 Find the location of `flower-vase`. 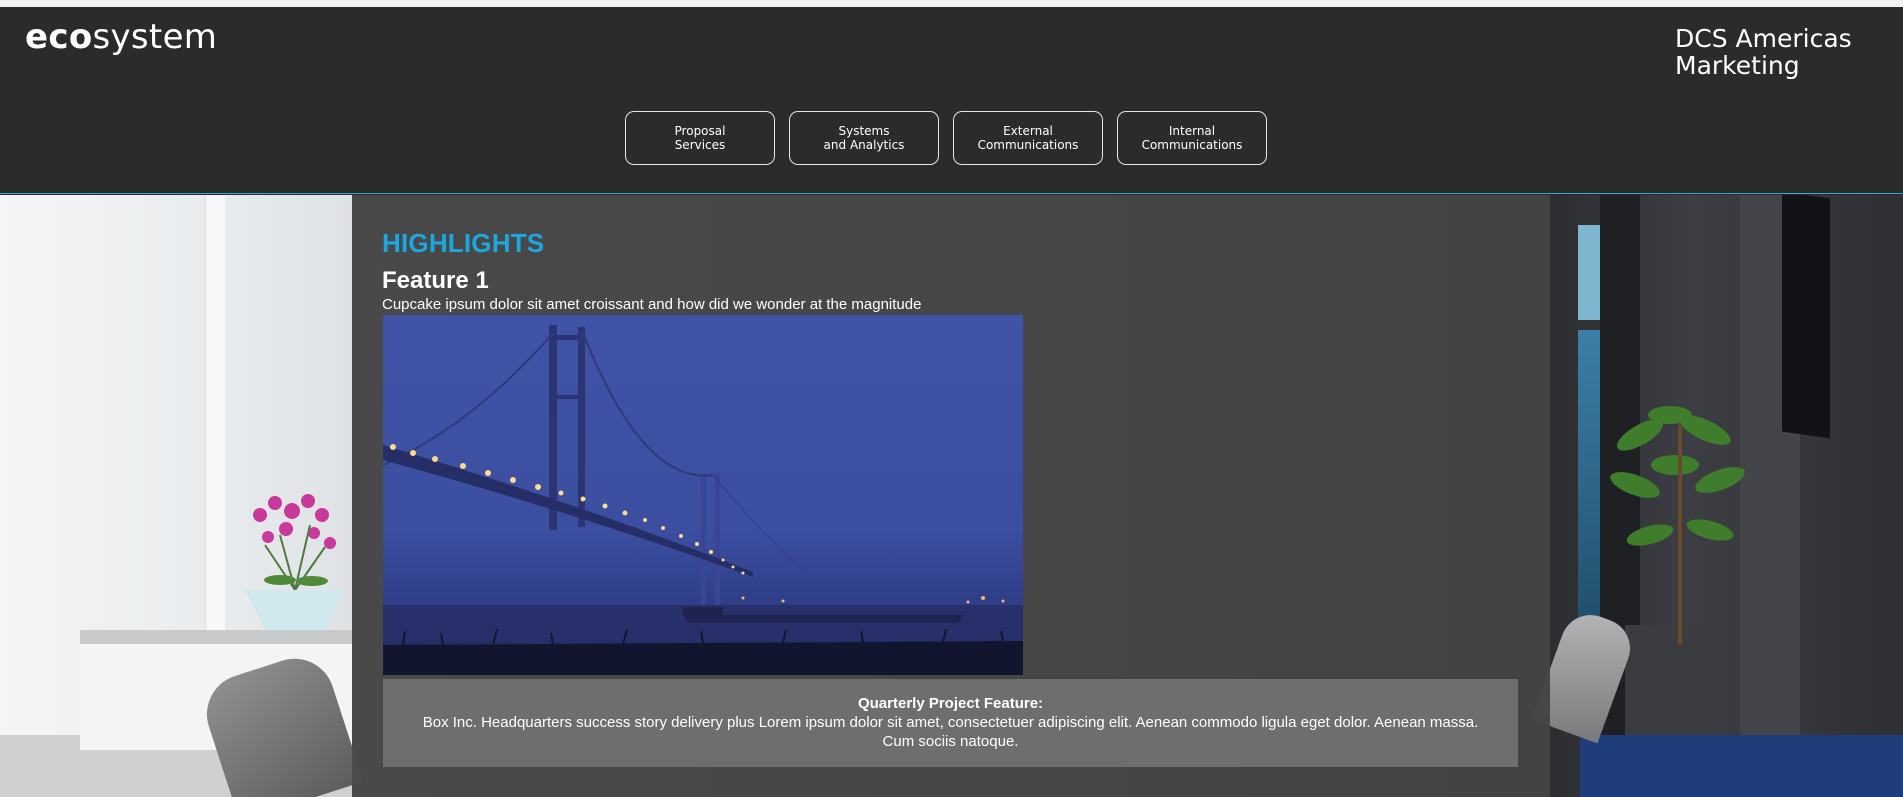

flower-vase is located at coordinates (295, 610).